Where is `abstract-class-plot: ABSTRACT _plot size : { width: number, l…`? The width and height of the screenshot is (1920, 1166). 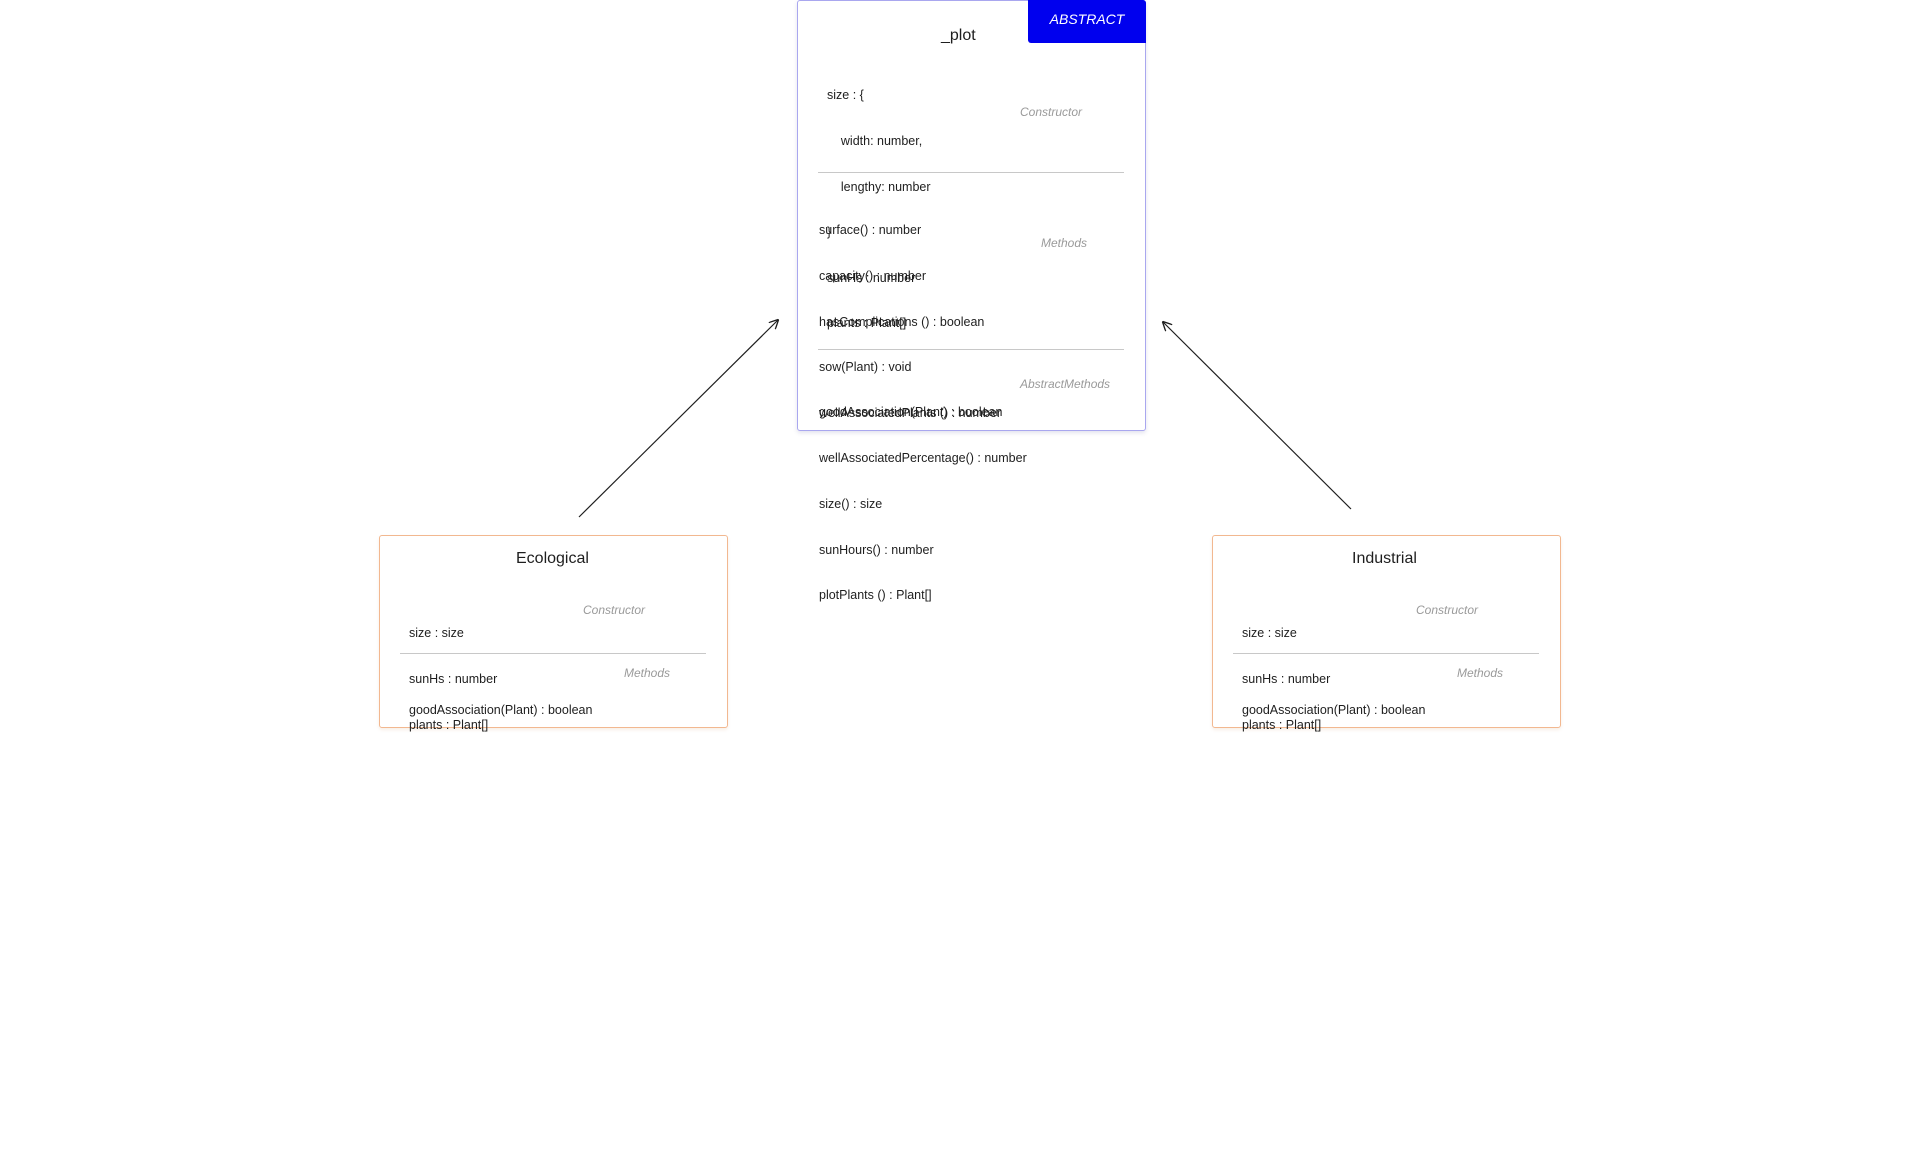
abstract-class-plot: ABSTRACT _plot size : { width: number, l… is located at coordinates (971, 301).